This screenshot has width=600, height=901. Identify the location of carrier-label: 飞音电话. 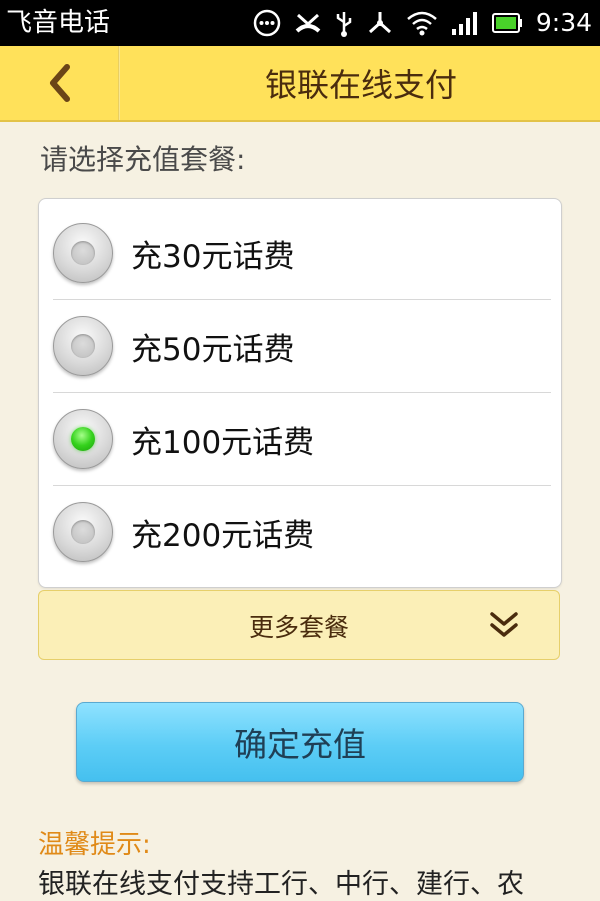
(58, 23).